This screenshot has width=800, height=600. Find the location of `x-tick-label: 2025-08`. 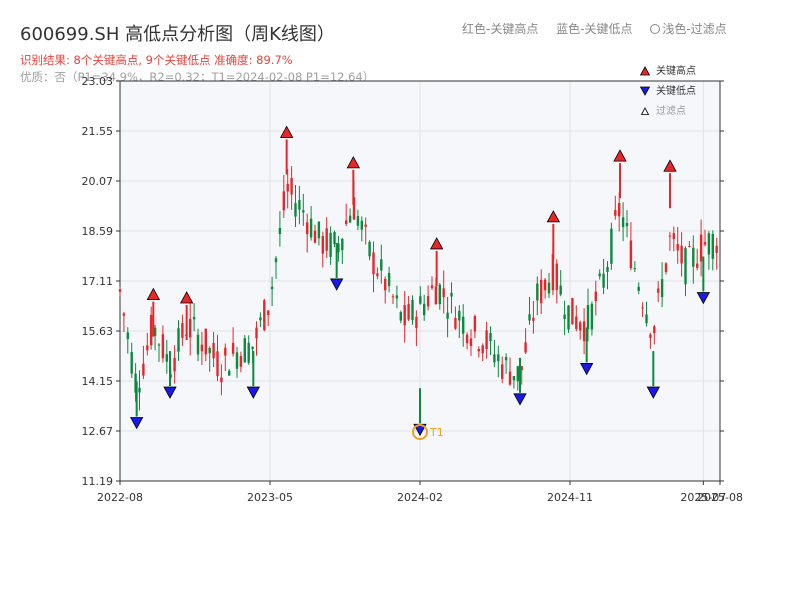

x-tick-label: 2025-08 is located at coordinates (720, 497).